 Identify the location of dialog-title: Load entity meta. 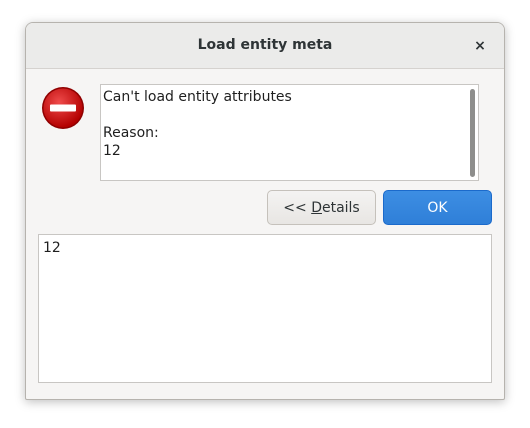
(265, 45).